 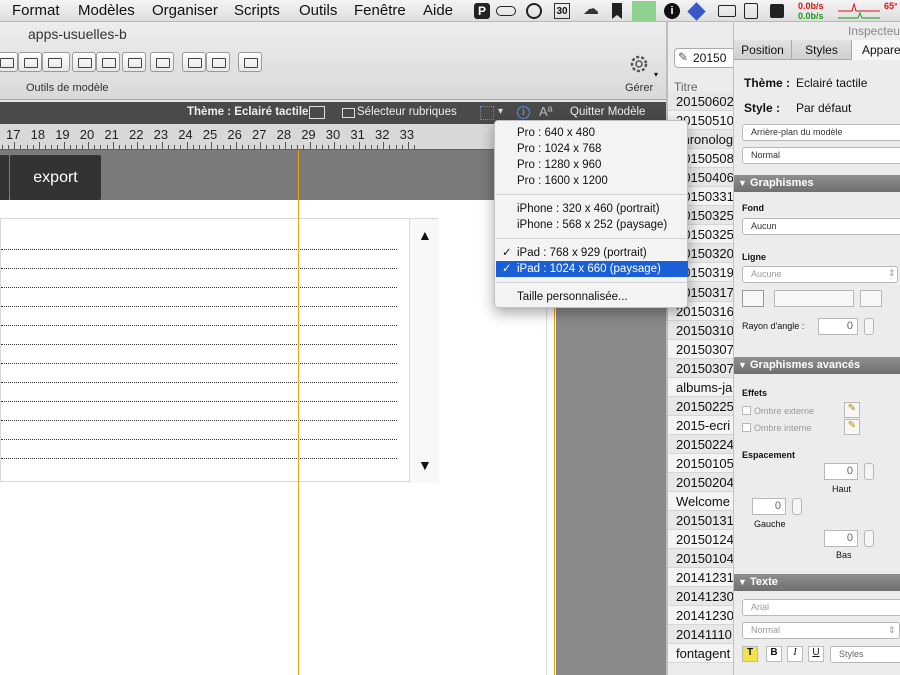 I want to click on app-icon, so click(x=777, y=11).